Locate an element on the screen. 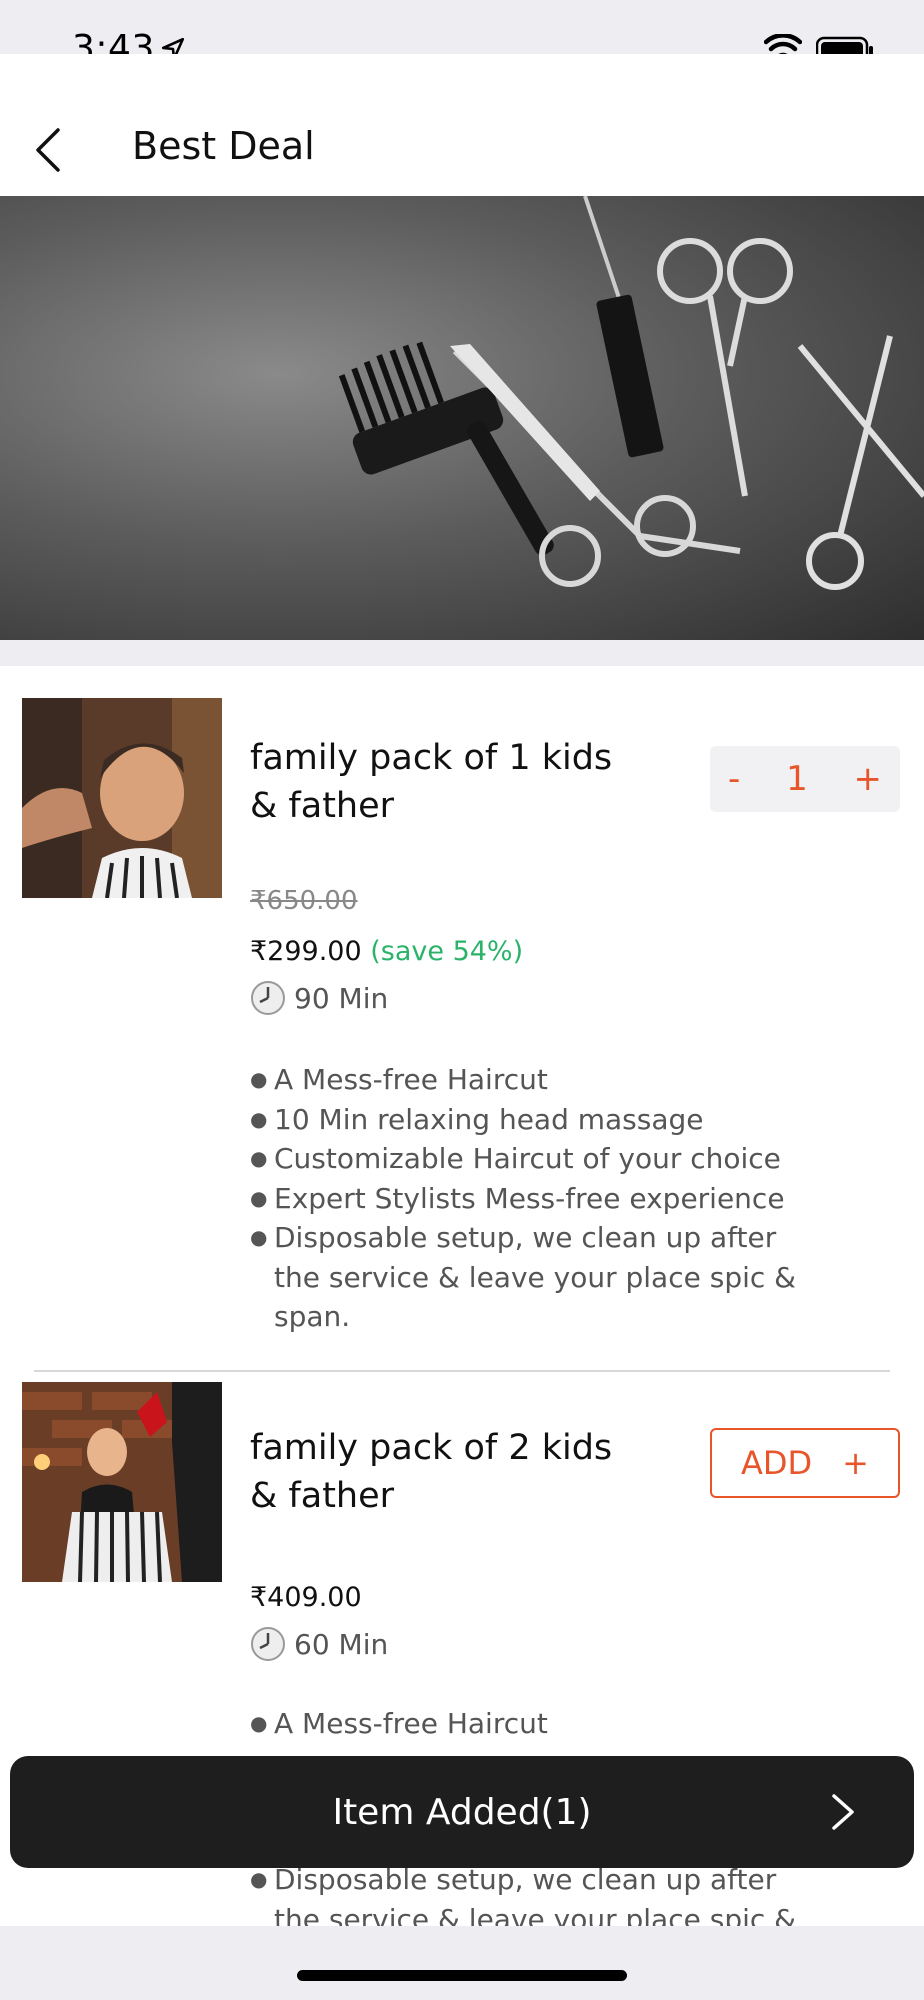  duration: 60 Min is located at coordinates (319, 1644).